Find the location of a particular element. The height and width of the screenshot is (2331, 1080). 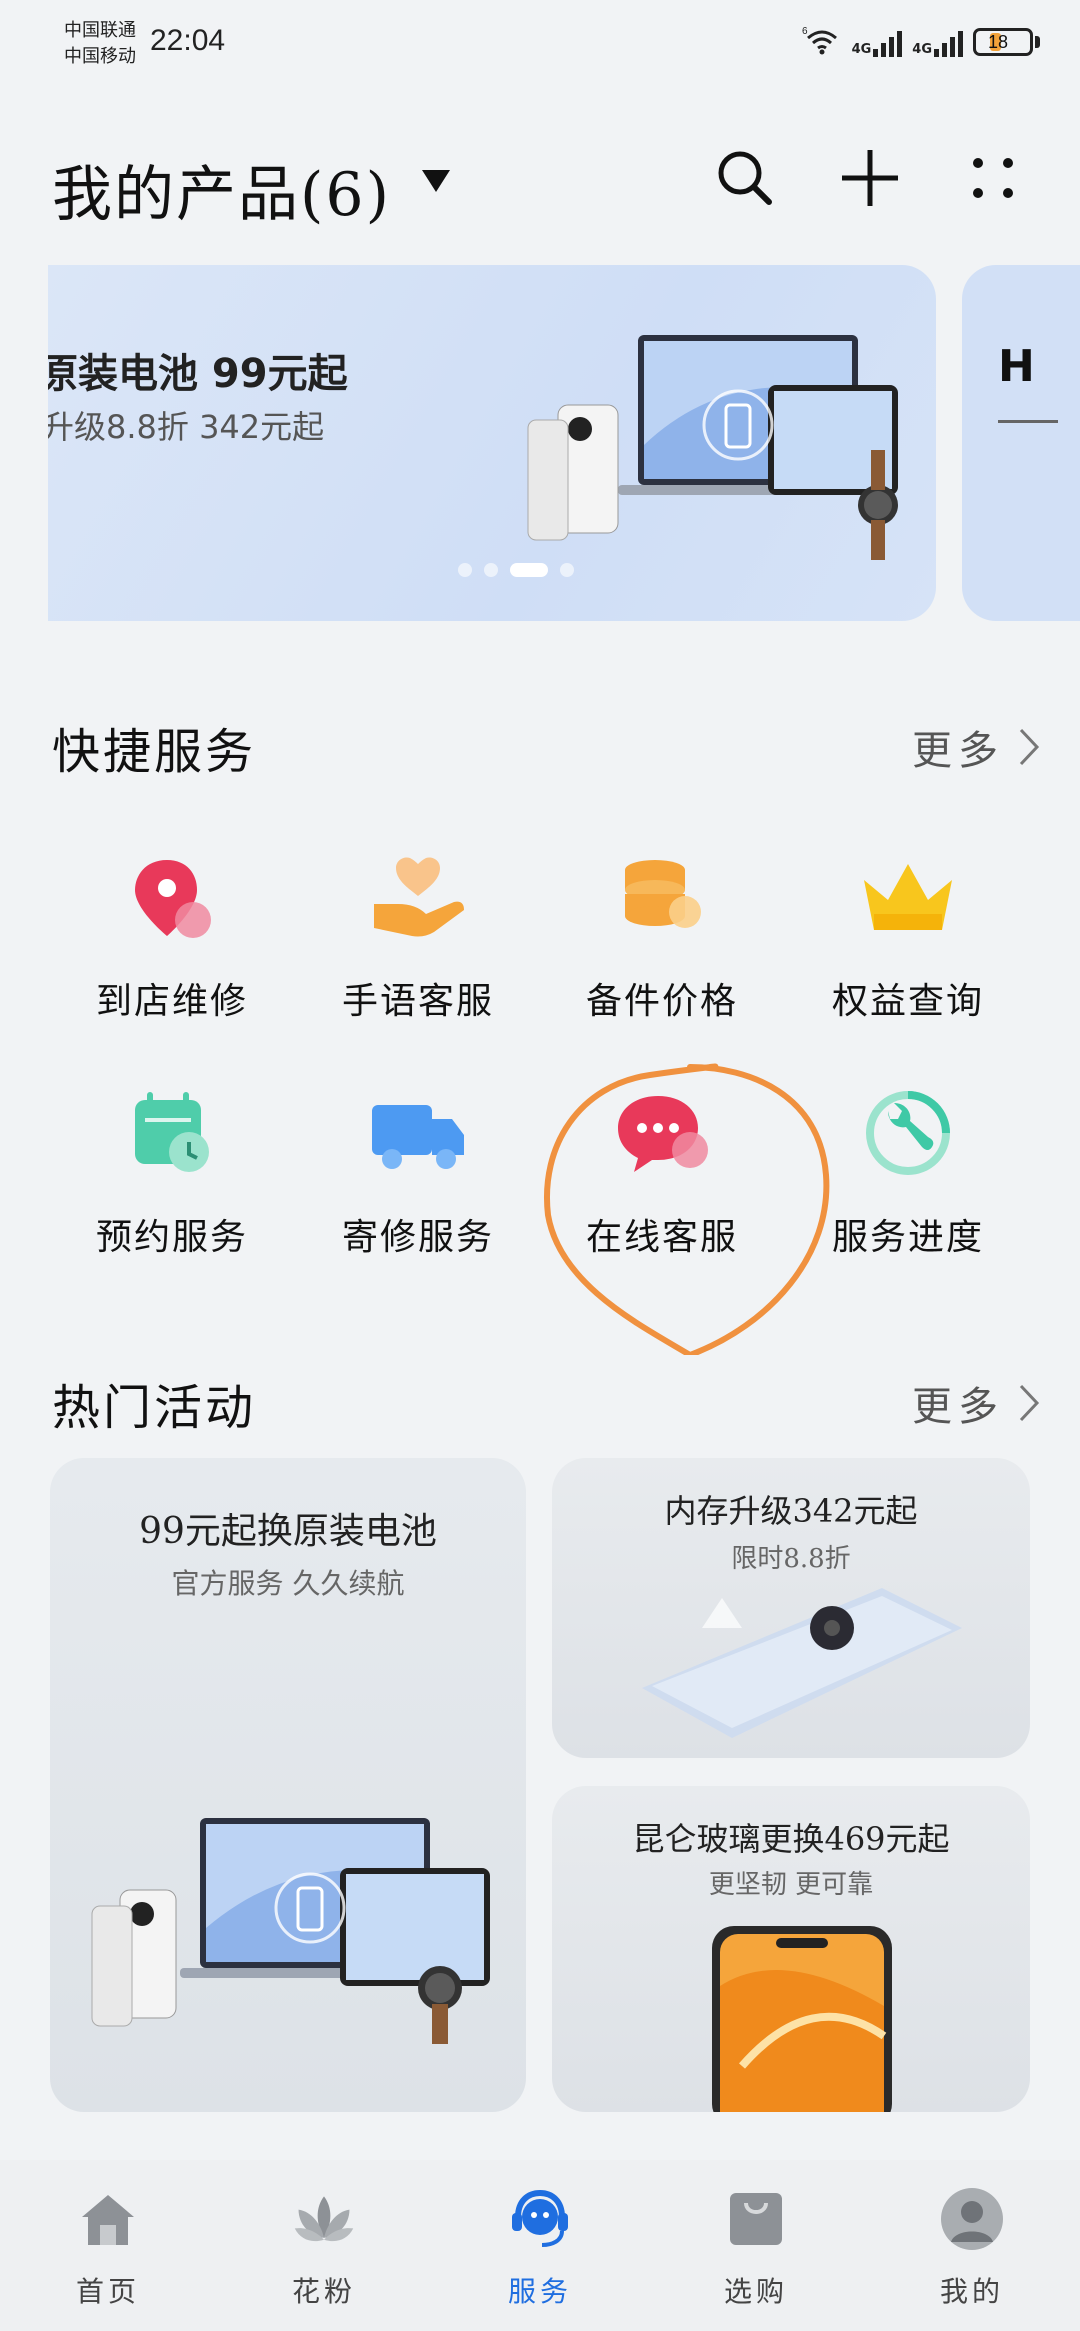

carousel-dot-active is located at coordinates (529, 570).